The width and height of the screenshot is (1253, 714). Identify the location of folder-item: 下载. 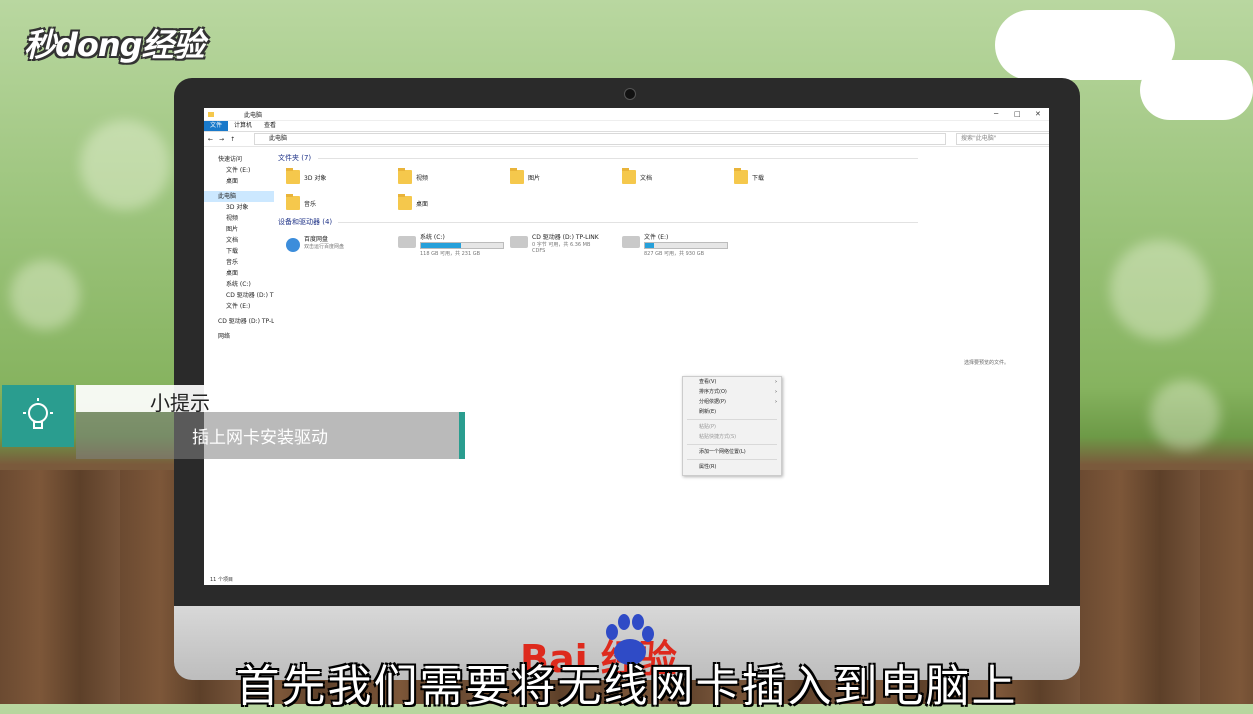
(749, 176).